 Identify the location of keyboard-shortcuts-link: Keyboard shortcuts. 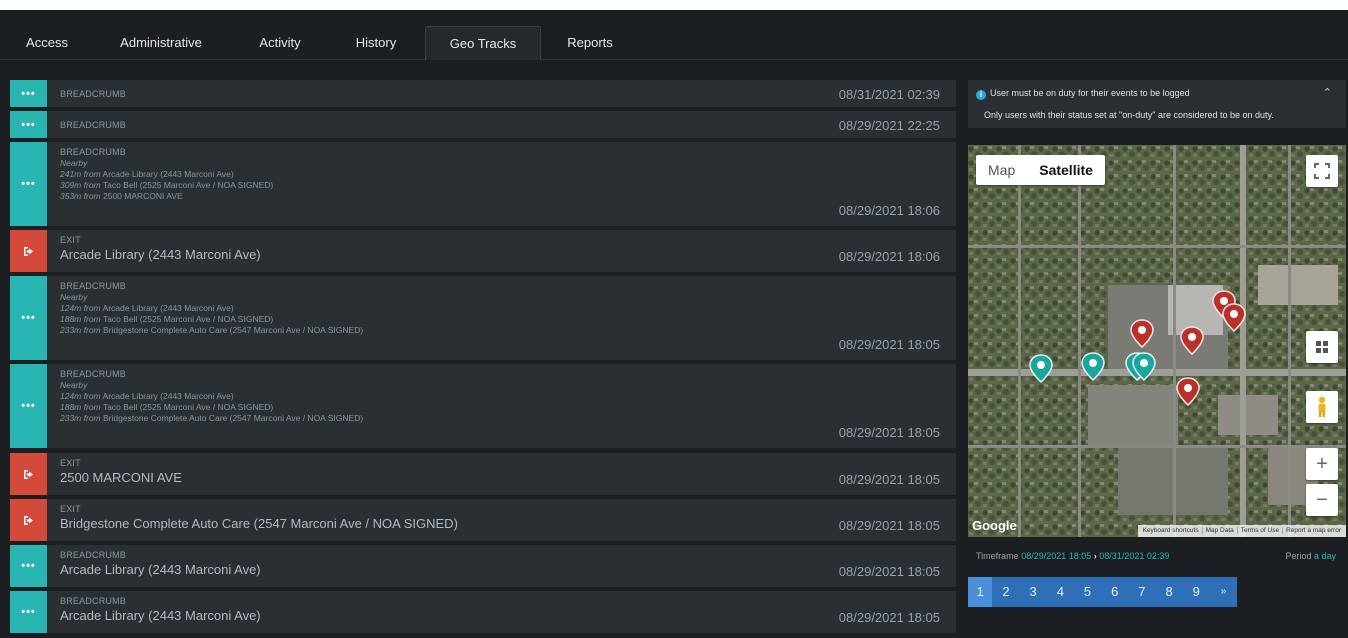
(1171, 530).